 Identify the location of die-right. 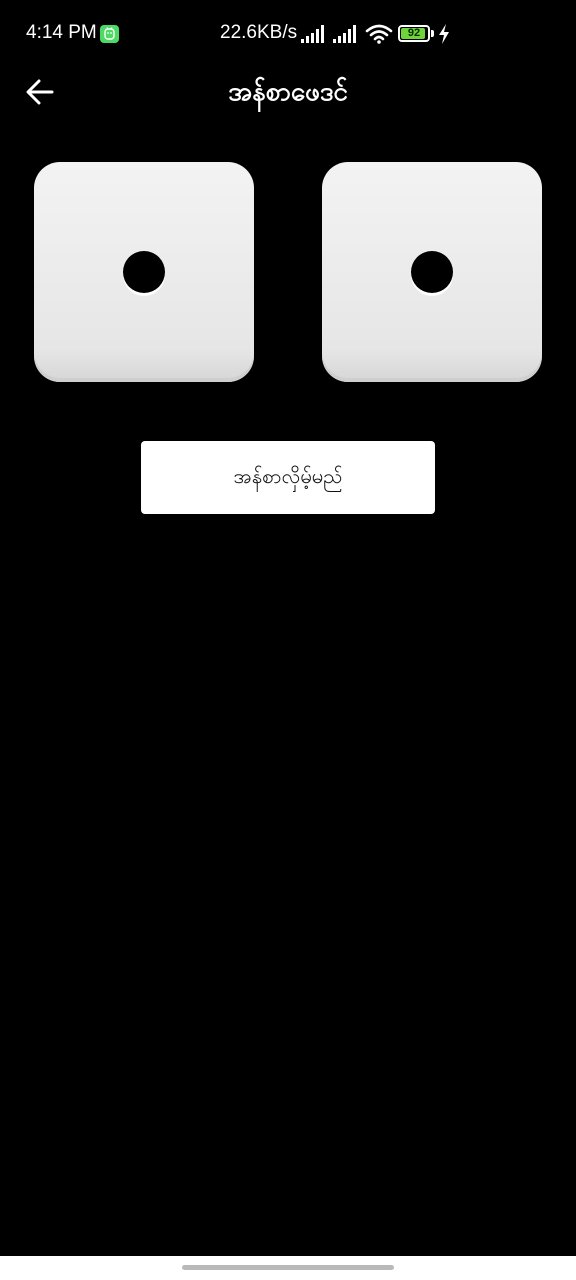
(432, 272).